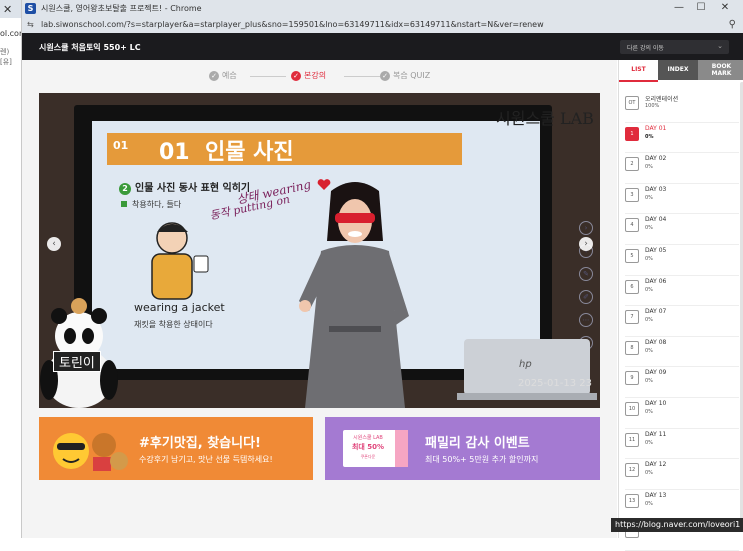 The image size is (743, 551). What do you see at coordinates (682, 505) in the screenshot?
I see `lecture-list-item: 13 DAY 13 0%` at bounding box center [682, 505].